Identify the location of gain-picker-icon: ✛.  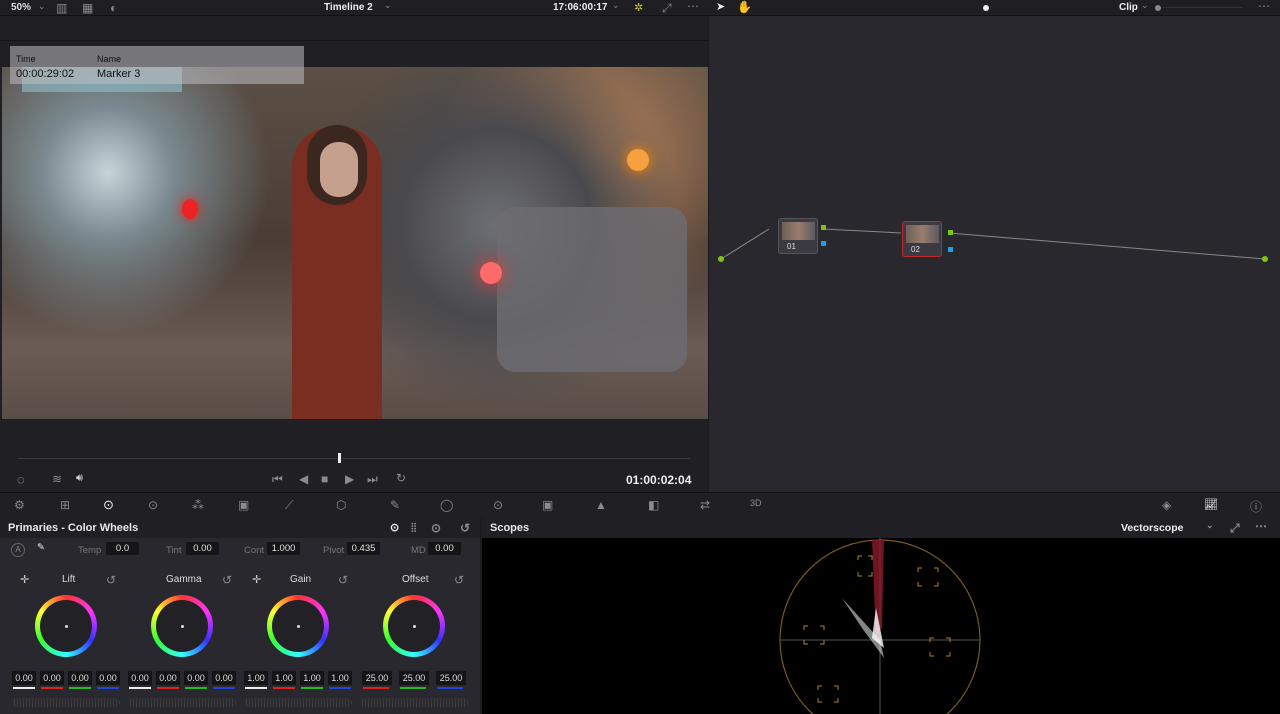
(256, 579).